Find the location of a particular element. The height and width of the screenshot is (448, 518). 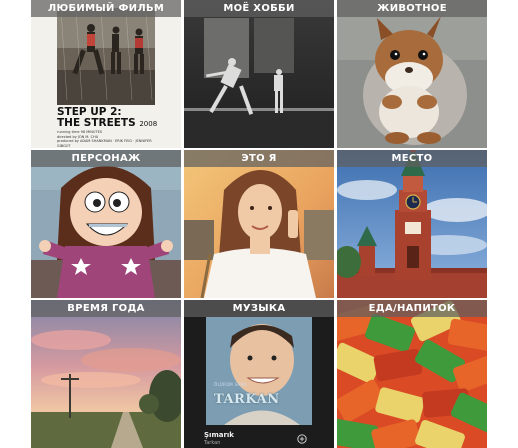

poster-year: 2008 is located at coordinates (148, 124).